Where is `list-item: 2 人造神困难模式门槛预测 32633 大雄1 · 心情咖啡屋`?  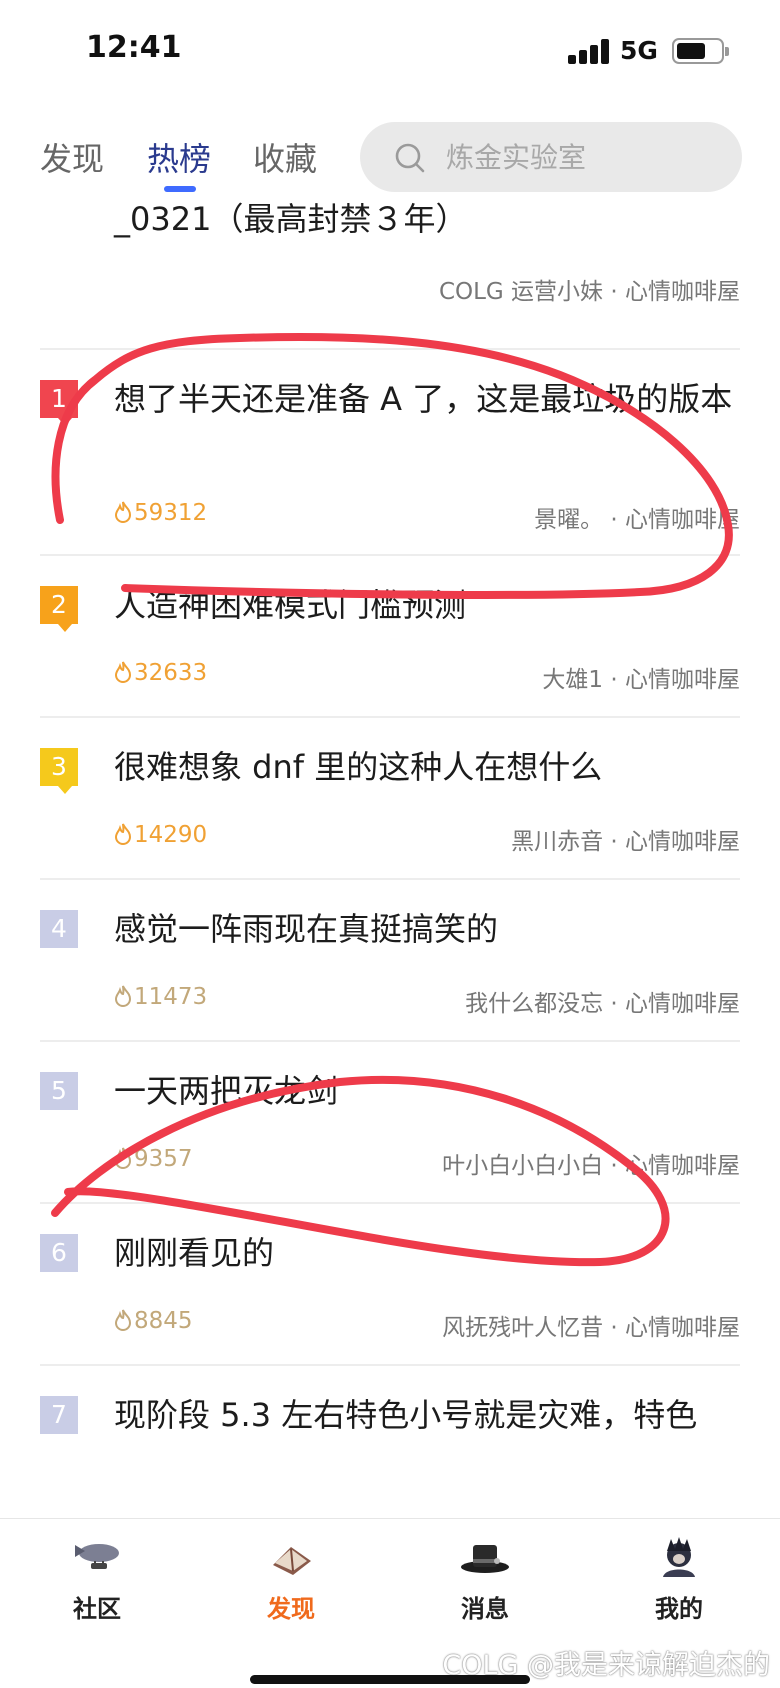 list-item: 2 人造神困难模式门槛预测 32633 大雄1 · 心情咖啡屋 is located at coordinates (390, 637).